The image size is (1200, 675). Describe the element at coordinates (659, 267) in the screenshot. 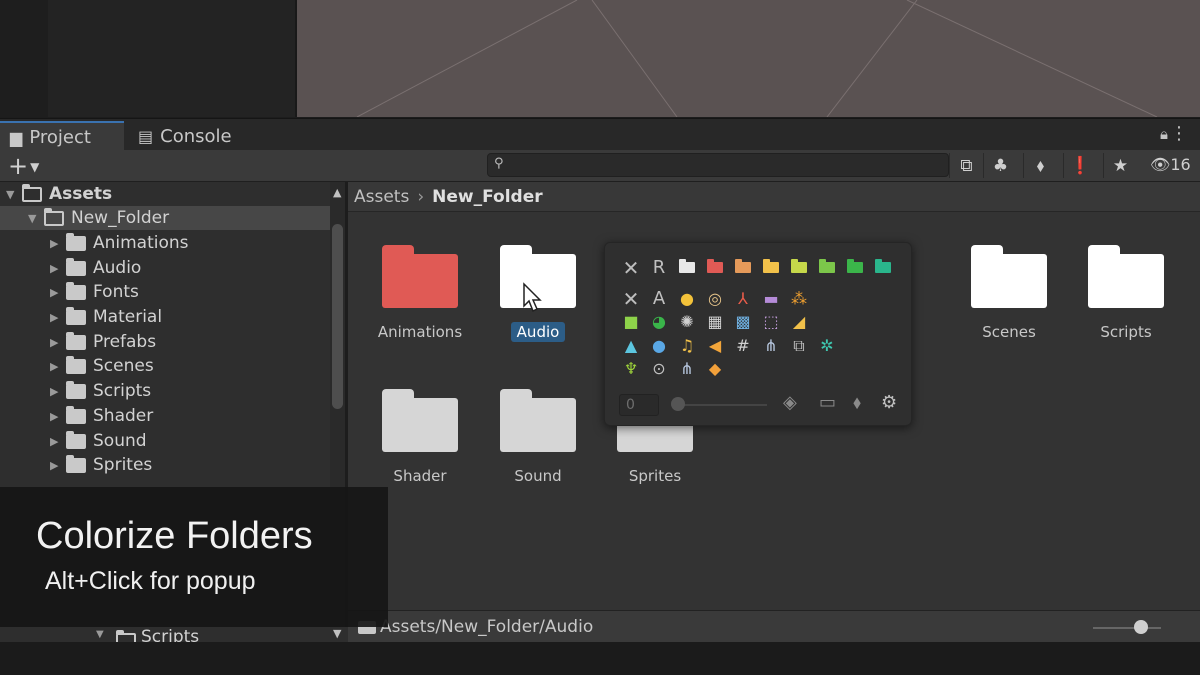

I see `reset-button: R` at that location.